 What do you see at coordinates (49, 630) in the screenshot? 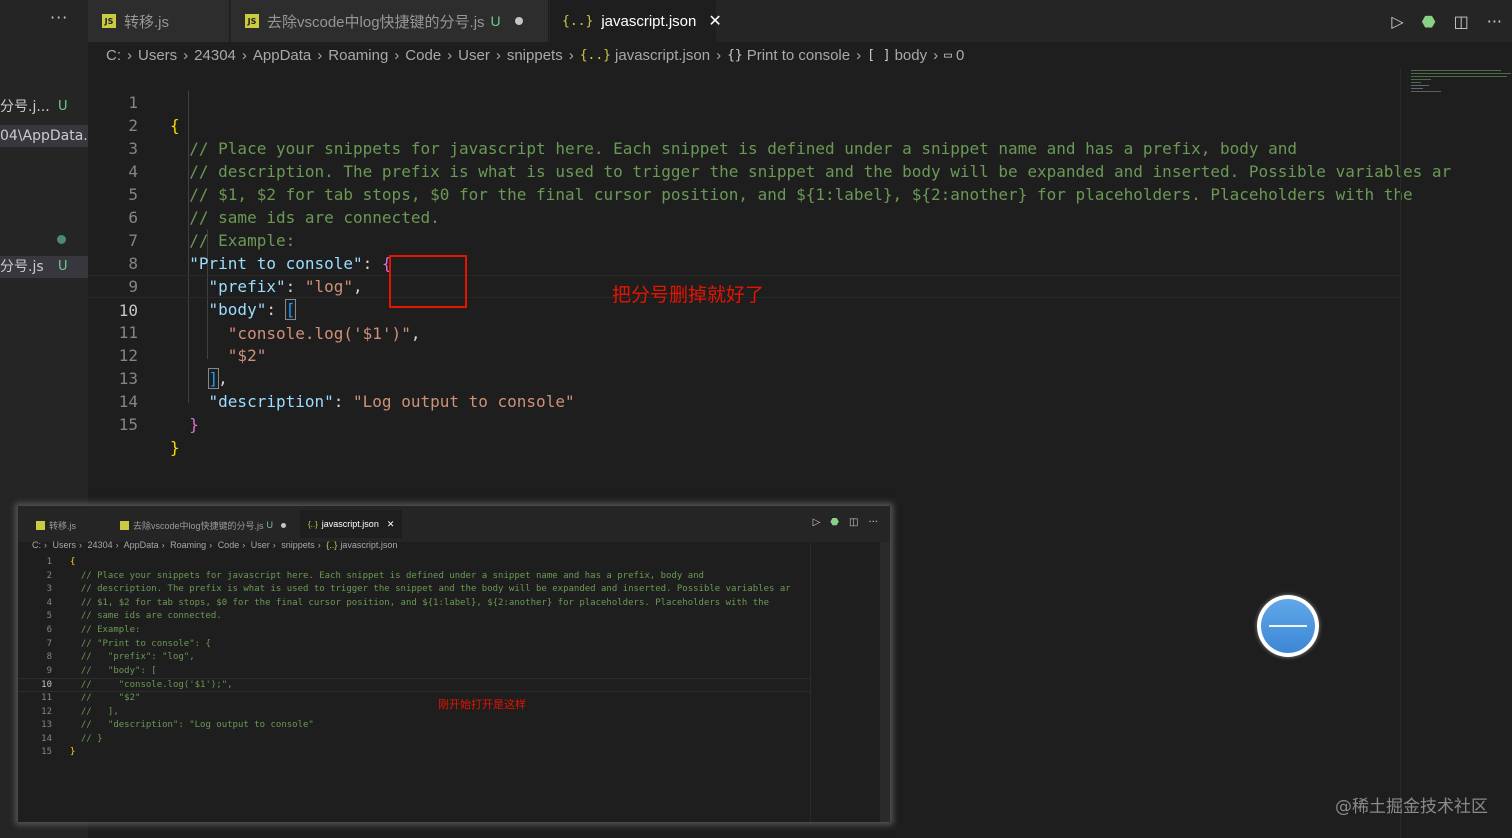
I see `line-number: 6` at bounding box center [49, 630].